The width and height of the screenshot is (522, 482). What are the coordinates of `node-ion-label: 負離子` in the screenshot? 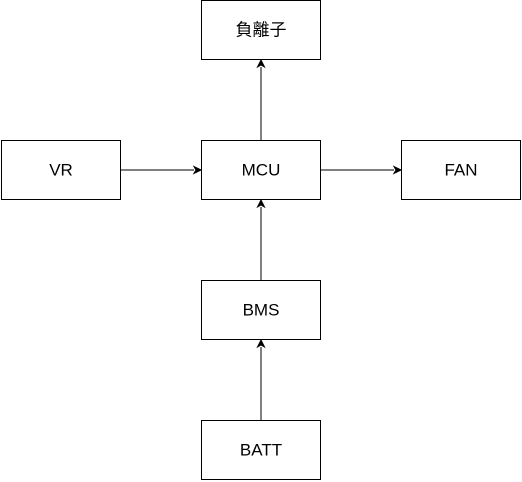 It's located at (261, 30).